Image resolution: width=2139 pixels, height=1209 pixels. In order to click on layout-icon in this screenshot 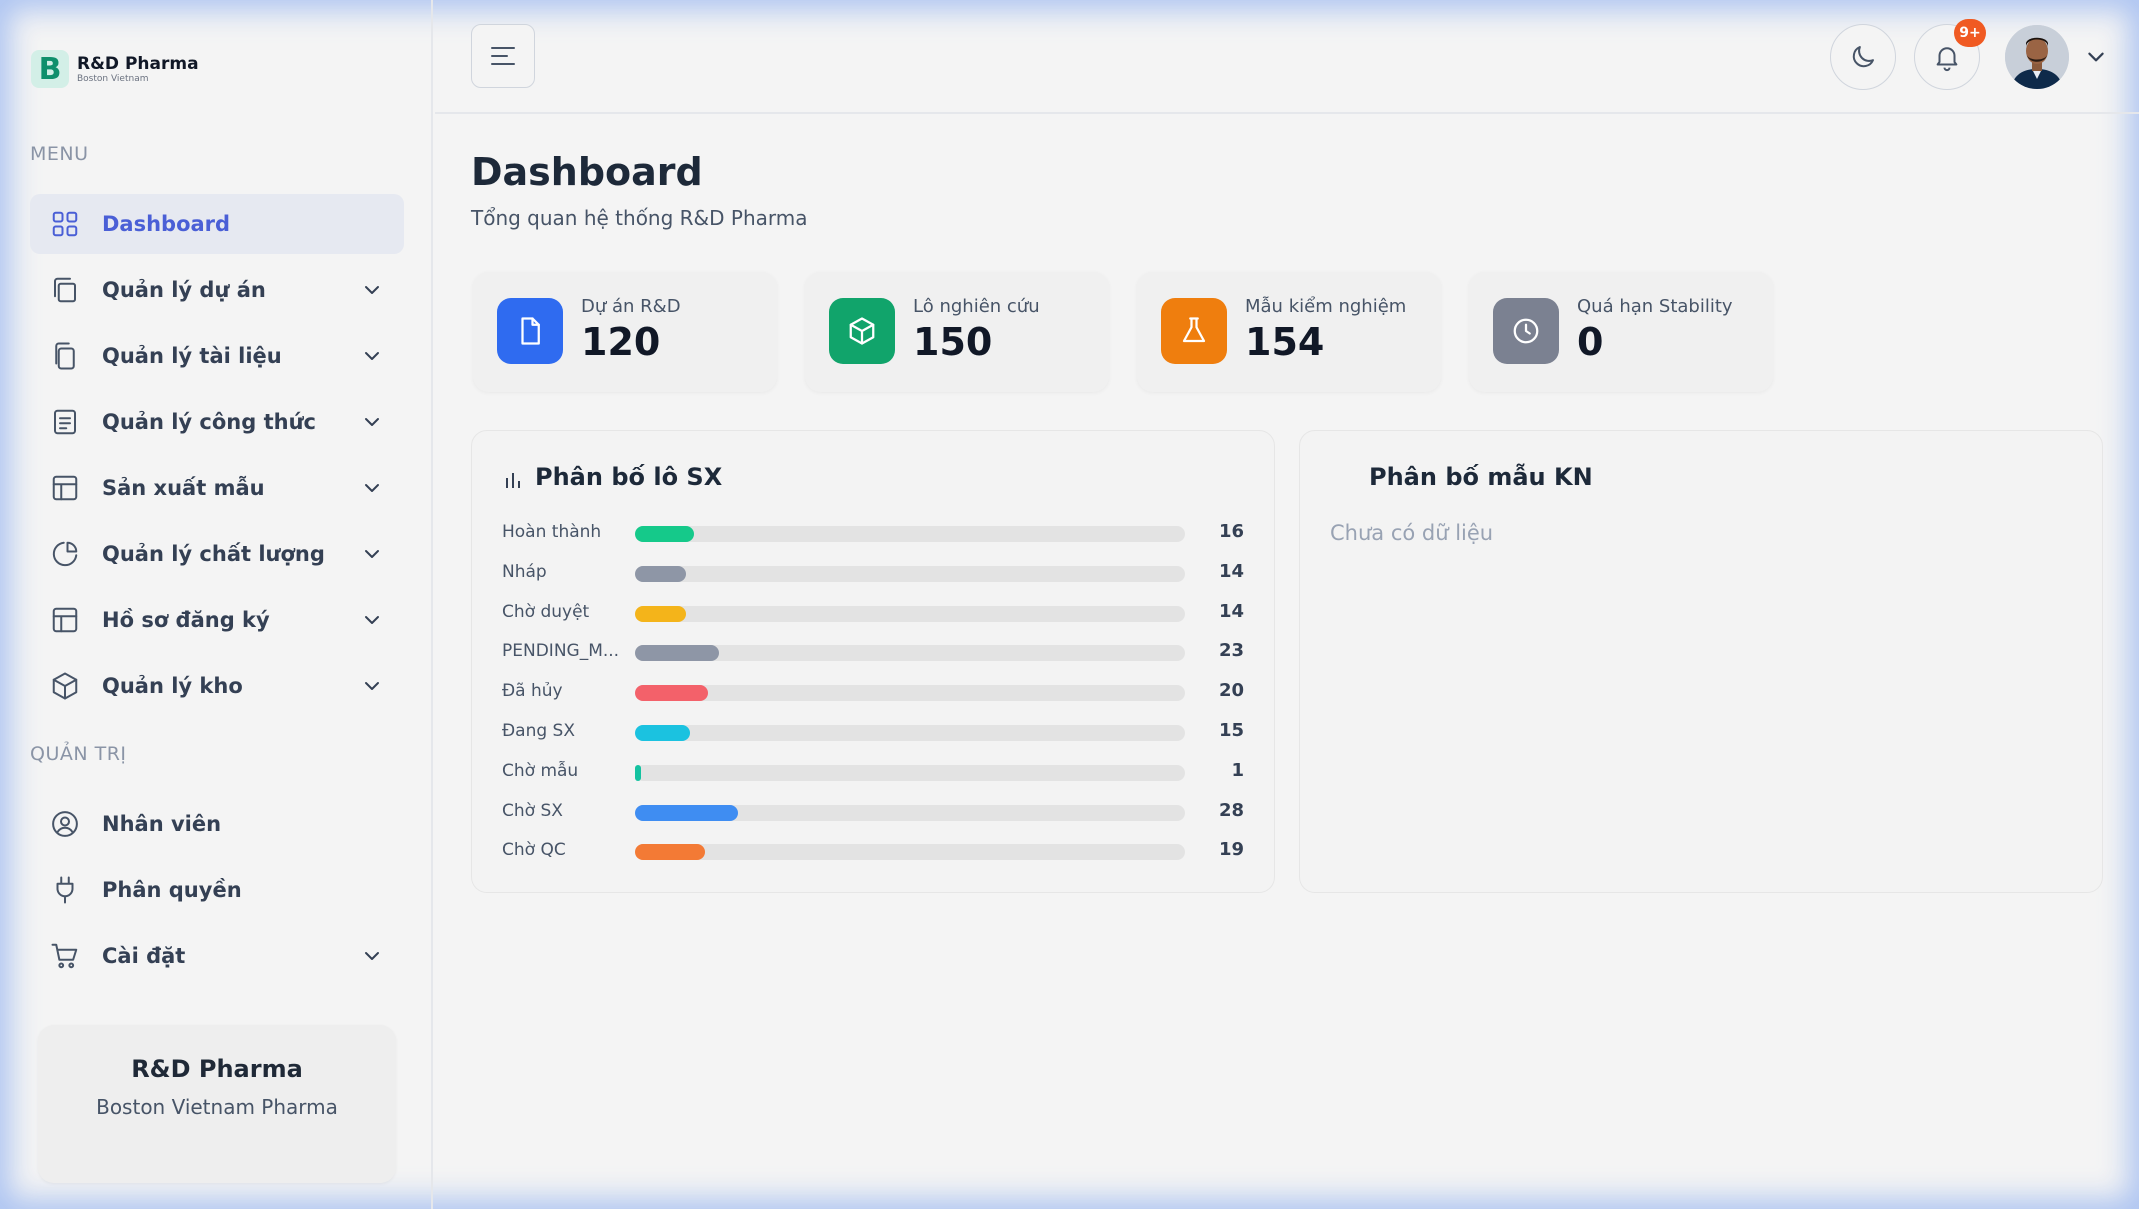, I will do `click(65, 620)`.